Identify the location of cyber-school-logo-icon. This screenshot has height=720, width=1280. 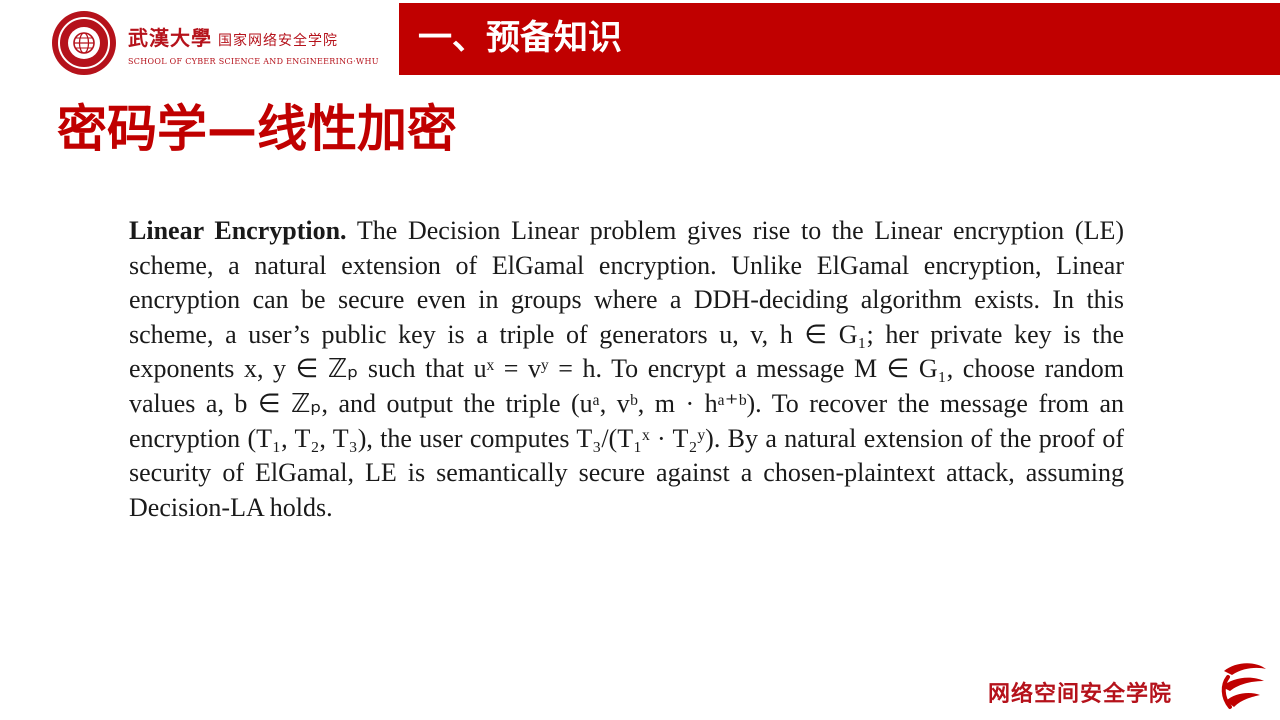
(1243, 686).